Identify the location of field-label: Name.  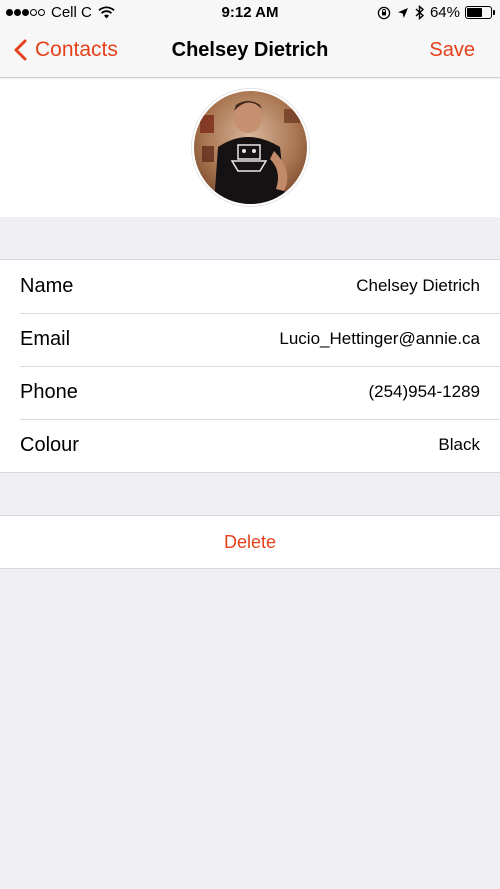
(47, 286).